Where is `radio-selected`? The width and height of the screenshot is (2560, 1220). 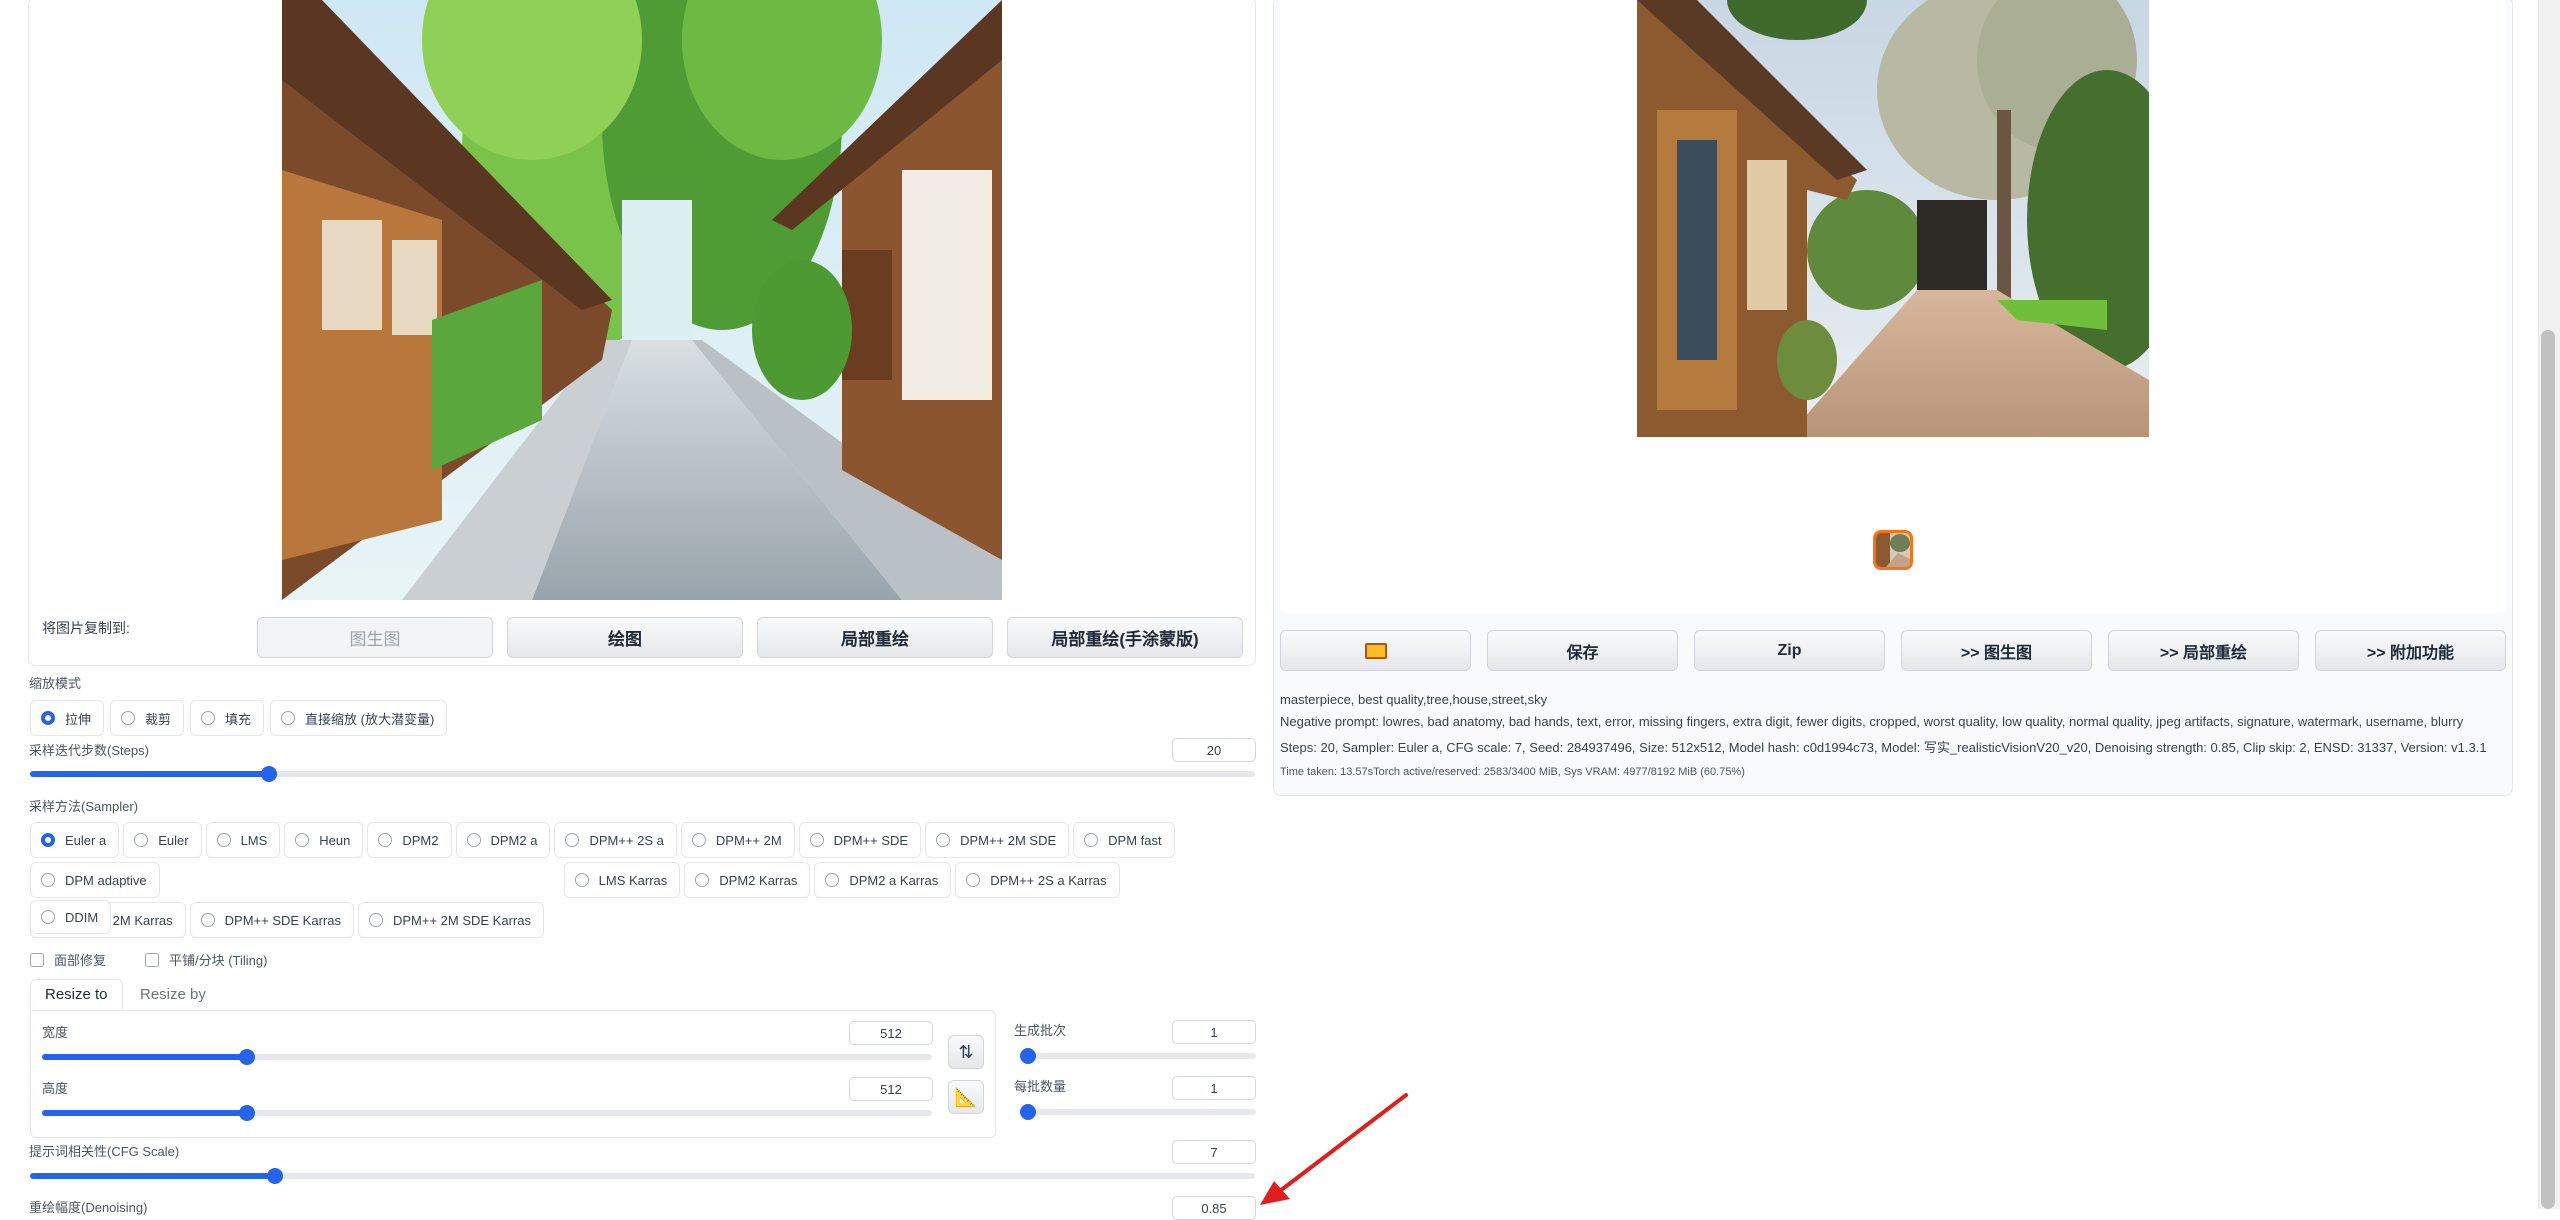 radio-selected is located at coordinates (48, 840).